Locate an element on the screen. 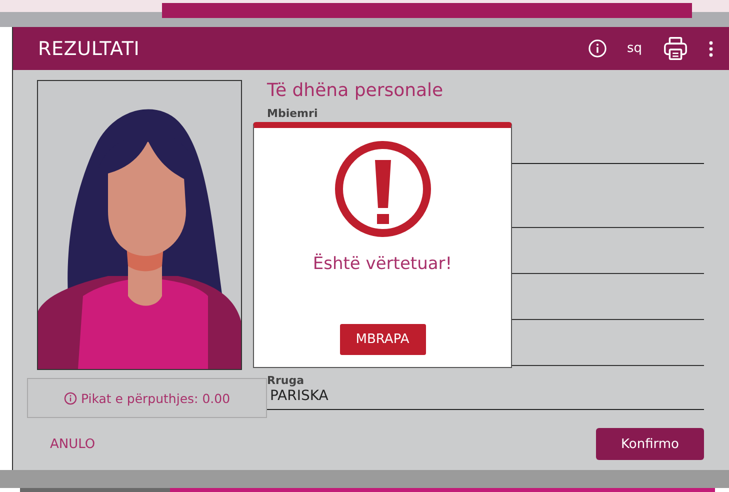  more-icon is located at coordinates (711, 48).